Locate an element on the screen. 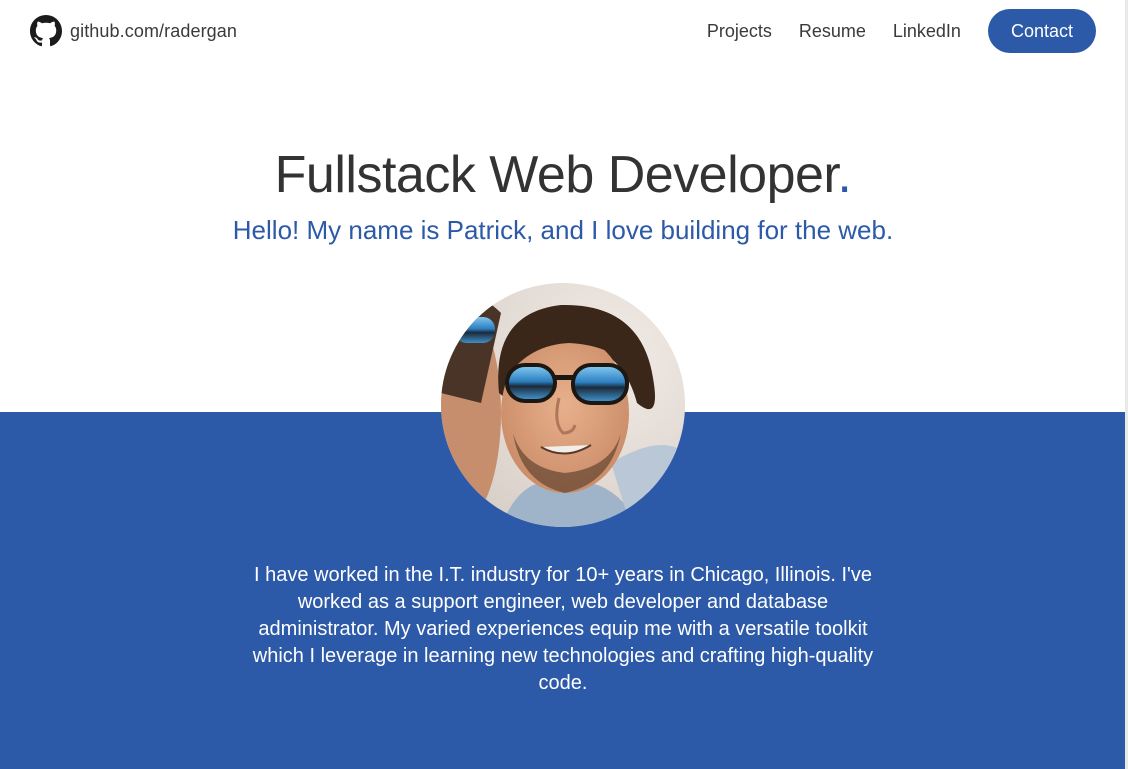 This screenshot has width=1128, height=769. nav-link-linkedin: LinkedIn is located at coordinates (927, 31).